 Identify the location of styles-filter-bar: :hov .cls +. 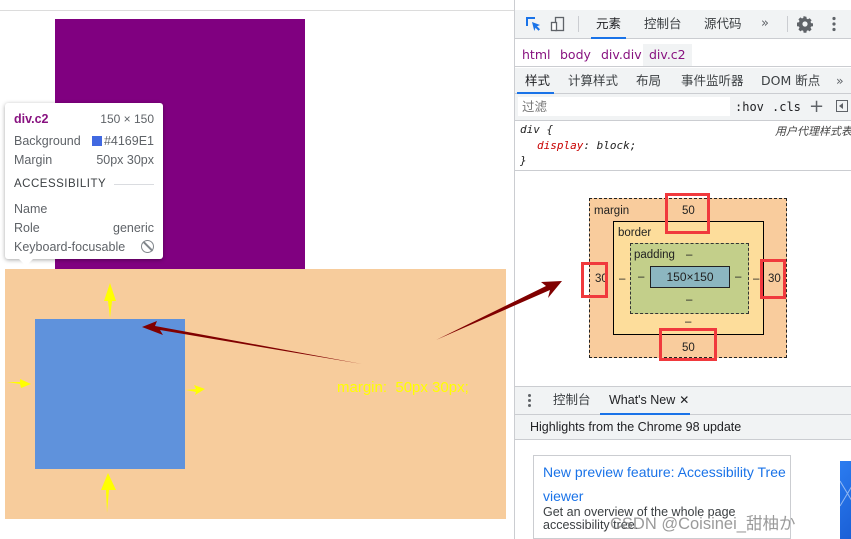
(683, 107).